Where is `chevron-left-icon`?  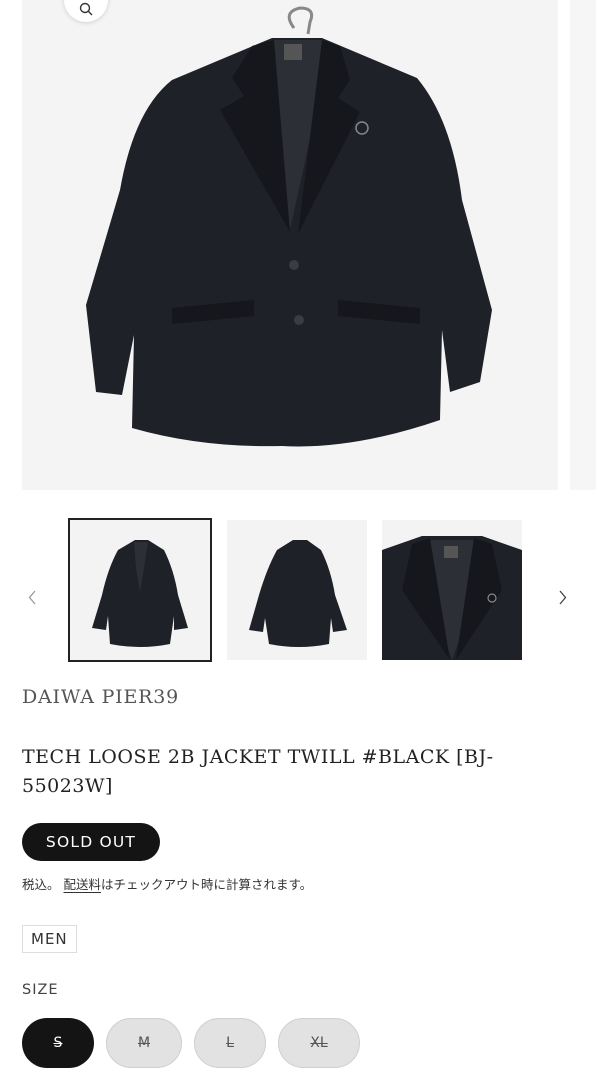
chevron-left-icon is located at coordinates (31, 597).